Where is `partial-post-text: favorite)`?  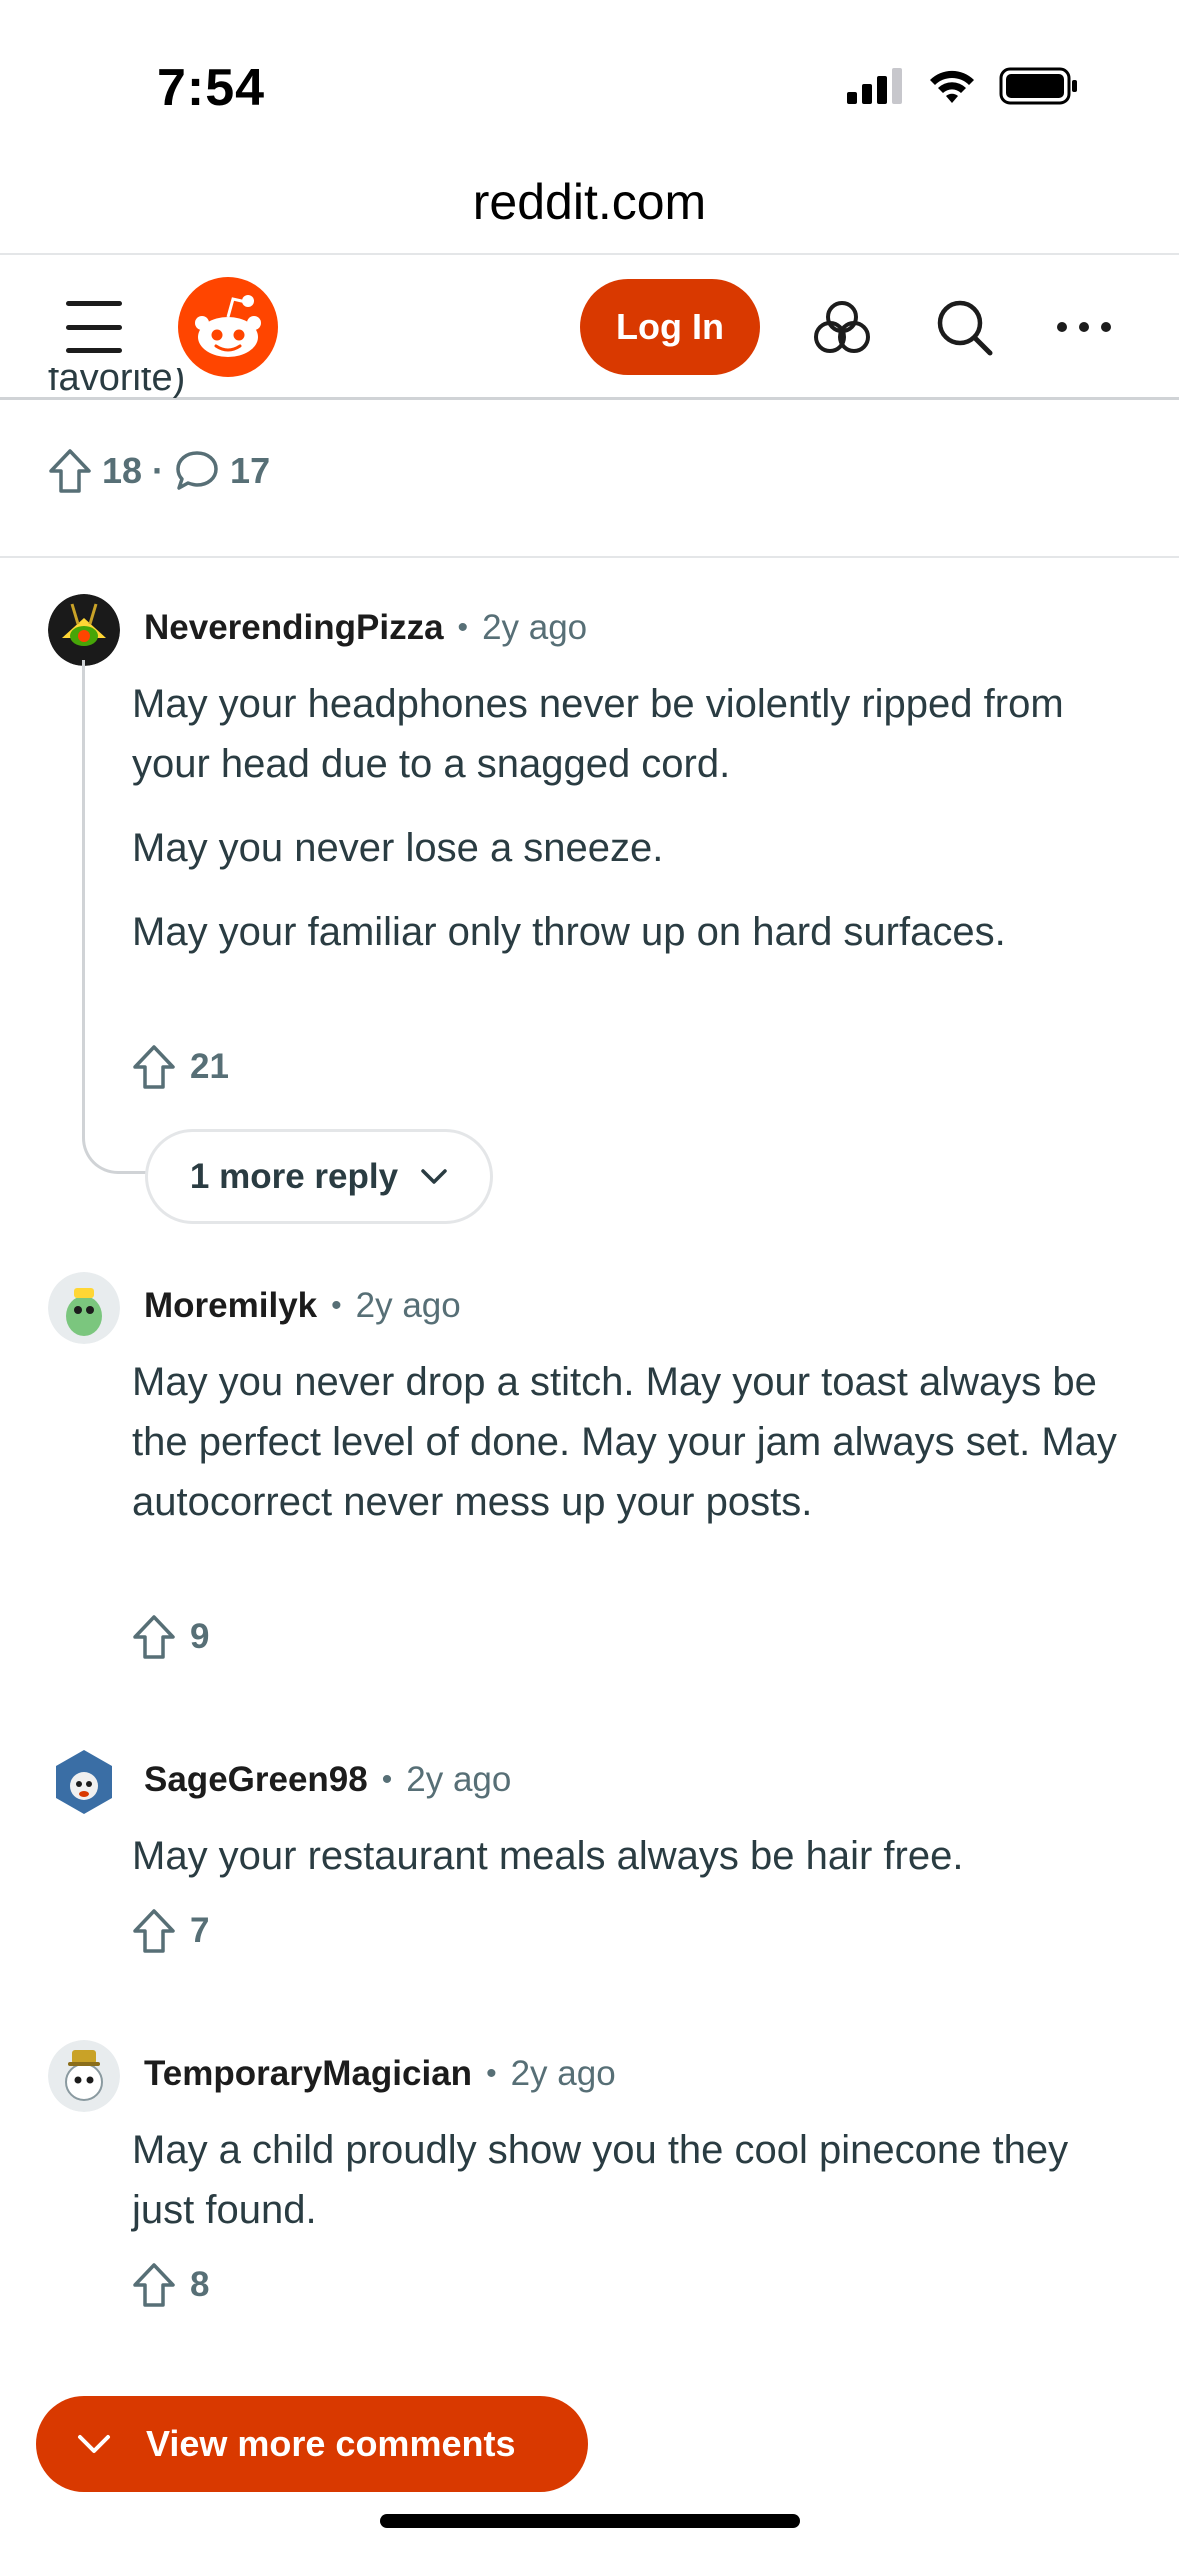
partial-post-text: favorite) is located at coordinates (117, 383).